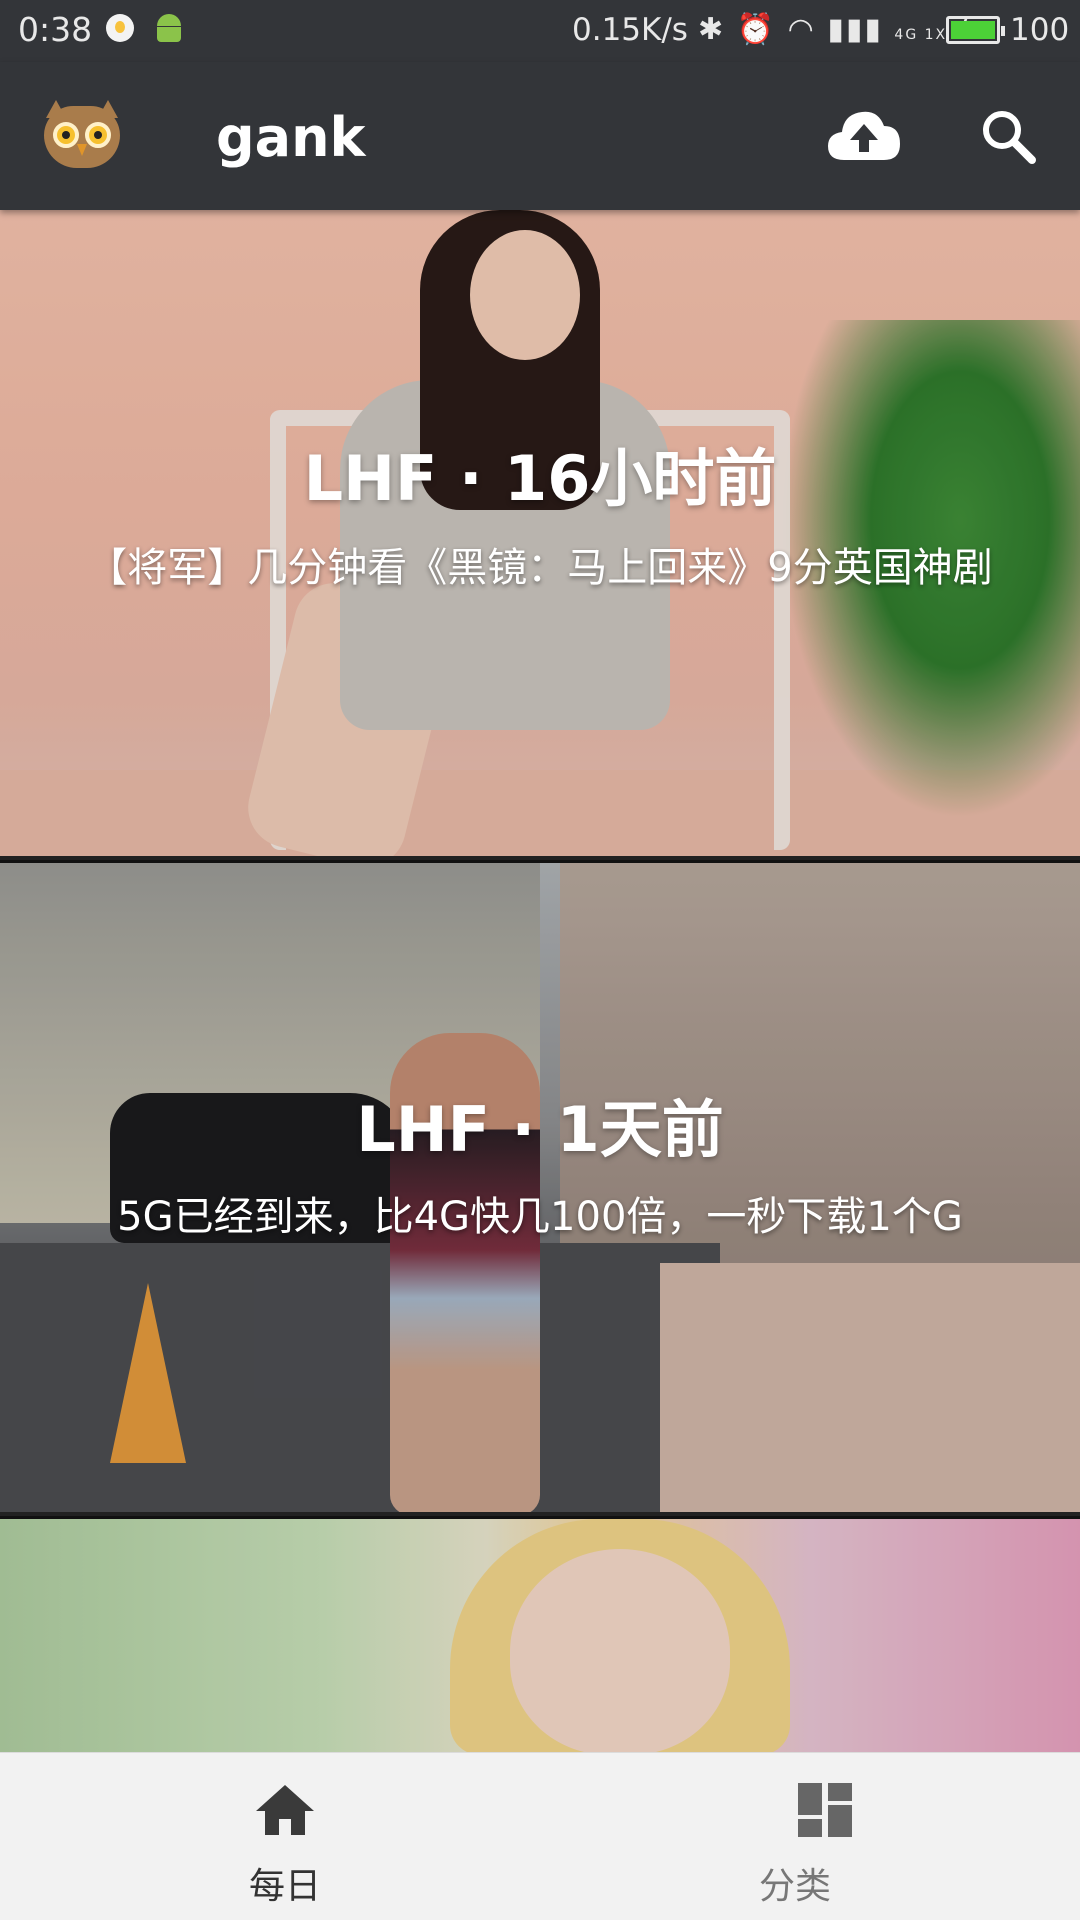  I want to click on card-meta: LHF · 1天前, so click(540, 1129).